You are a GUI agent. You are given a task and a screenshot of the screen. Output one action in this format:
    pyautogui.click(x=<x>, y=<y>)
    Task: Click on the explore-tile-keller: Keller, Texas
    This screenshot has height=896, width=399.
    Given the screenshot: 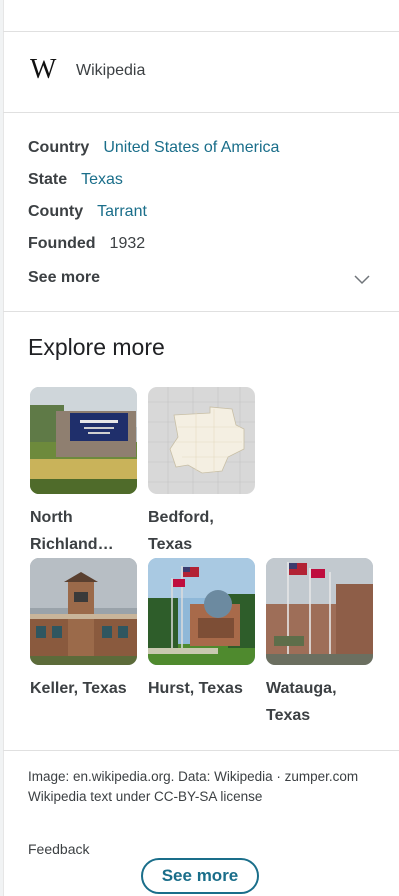 What is the action you would take?
    pyautogui.click(x=83, y=630)
    